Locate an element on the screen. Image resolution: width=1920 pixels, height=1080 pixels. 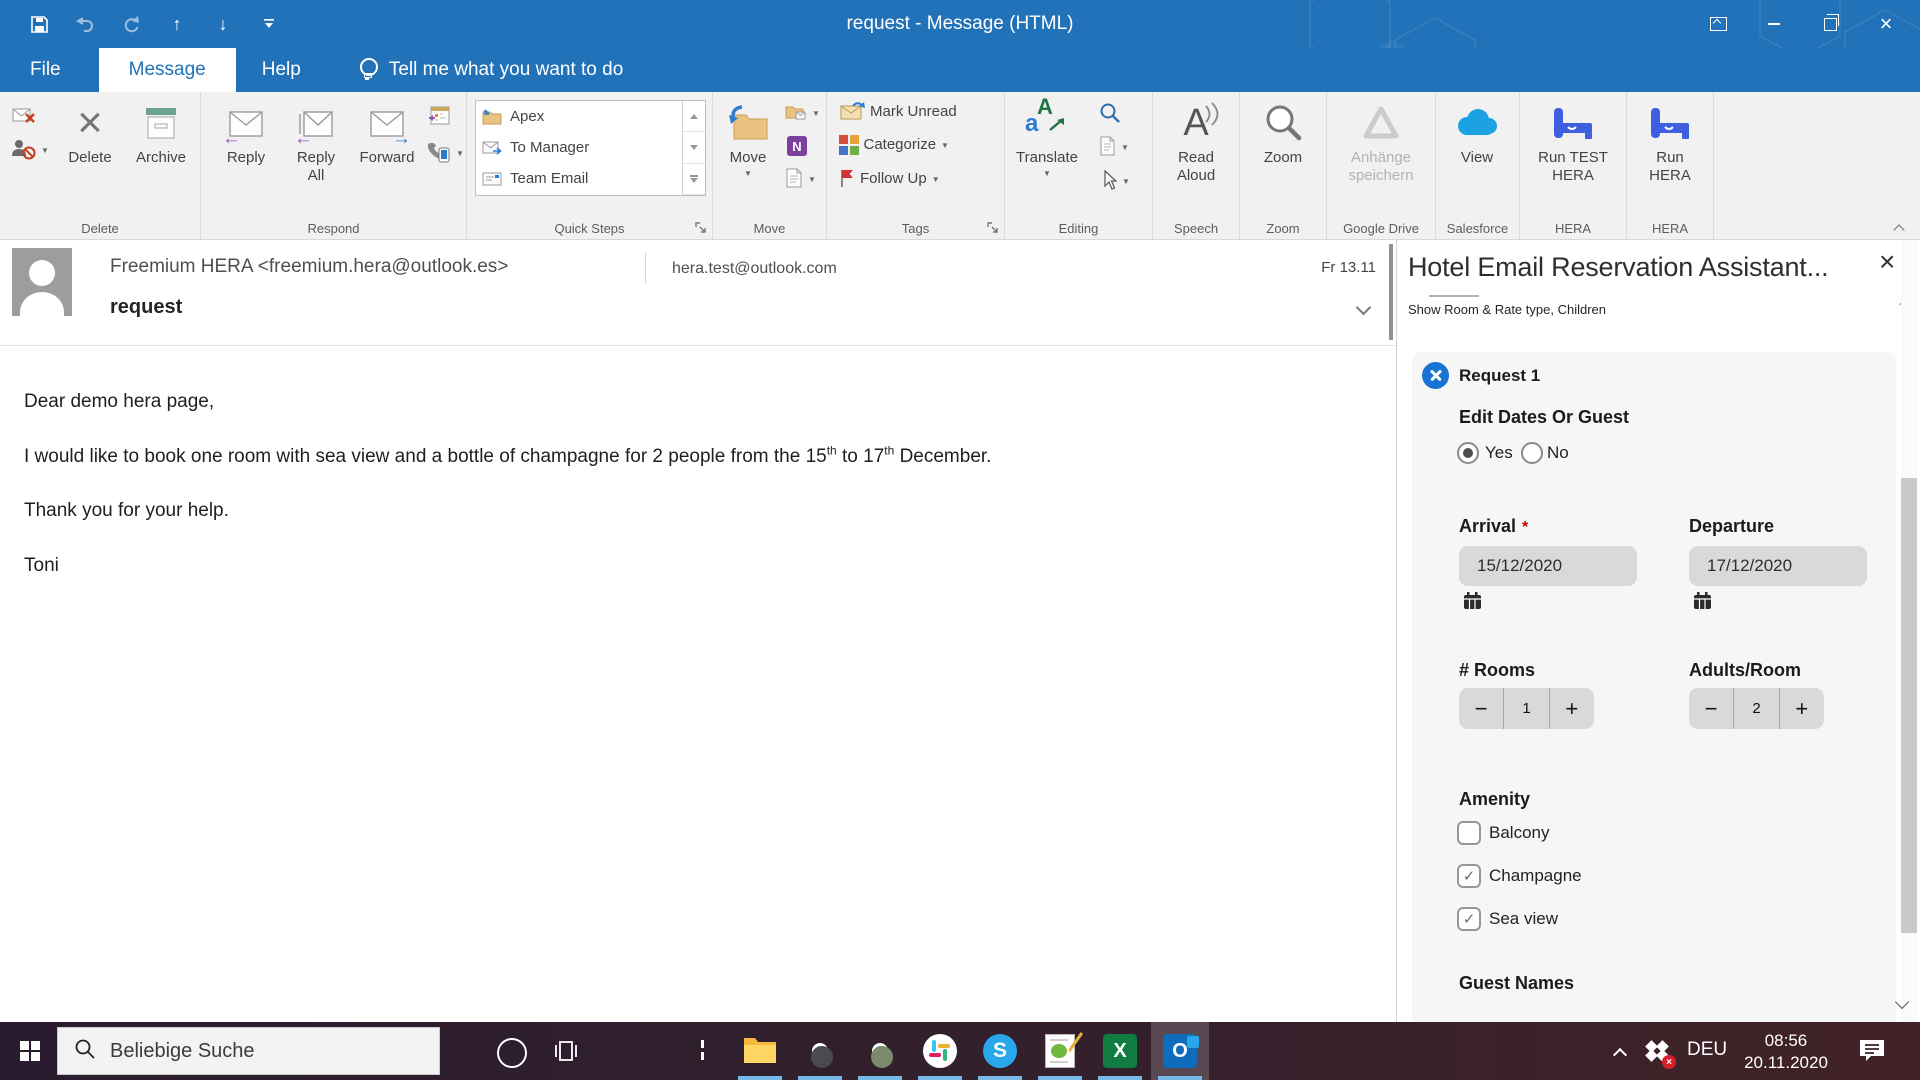
adults-increment-button: + is located at coordinates (1802, 708).